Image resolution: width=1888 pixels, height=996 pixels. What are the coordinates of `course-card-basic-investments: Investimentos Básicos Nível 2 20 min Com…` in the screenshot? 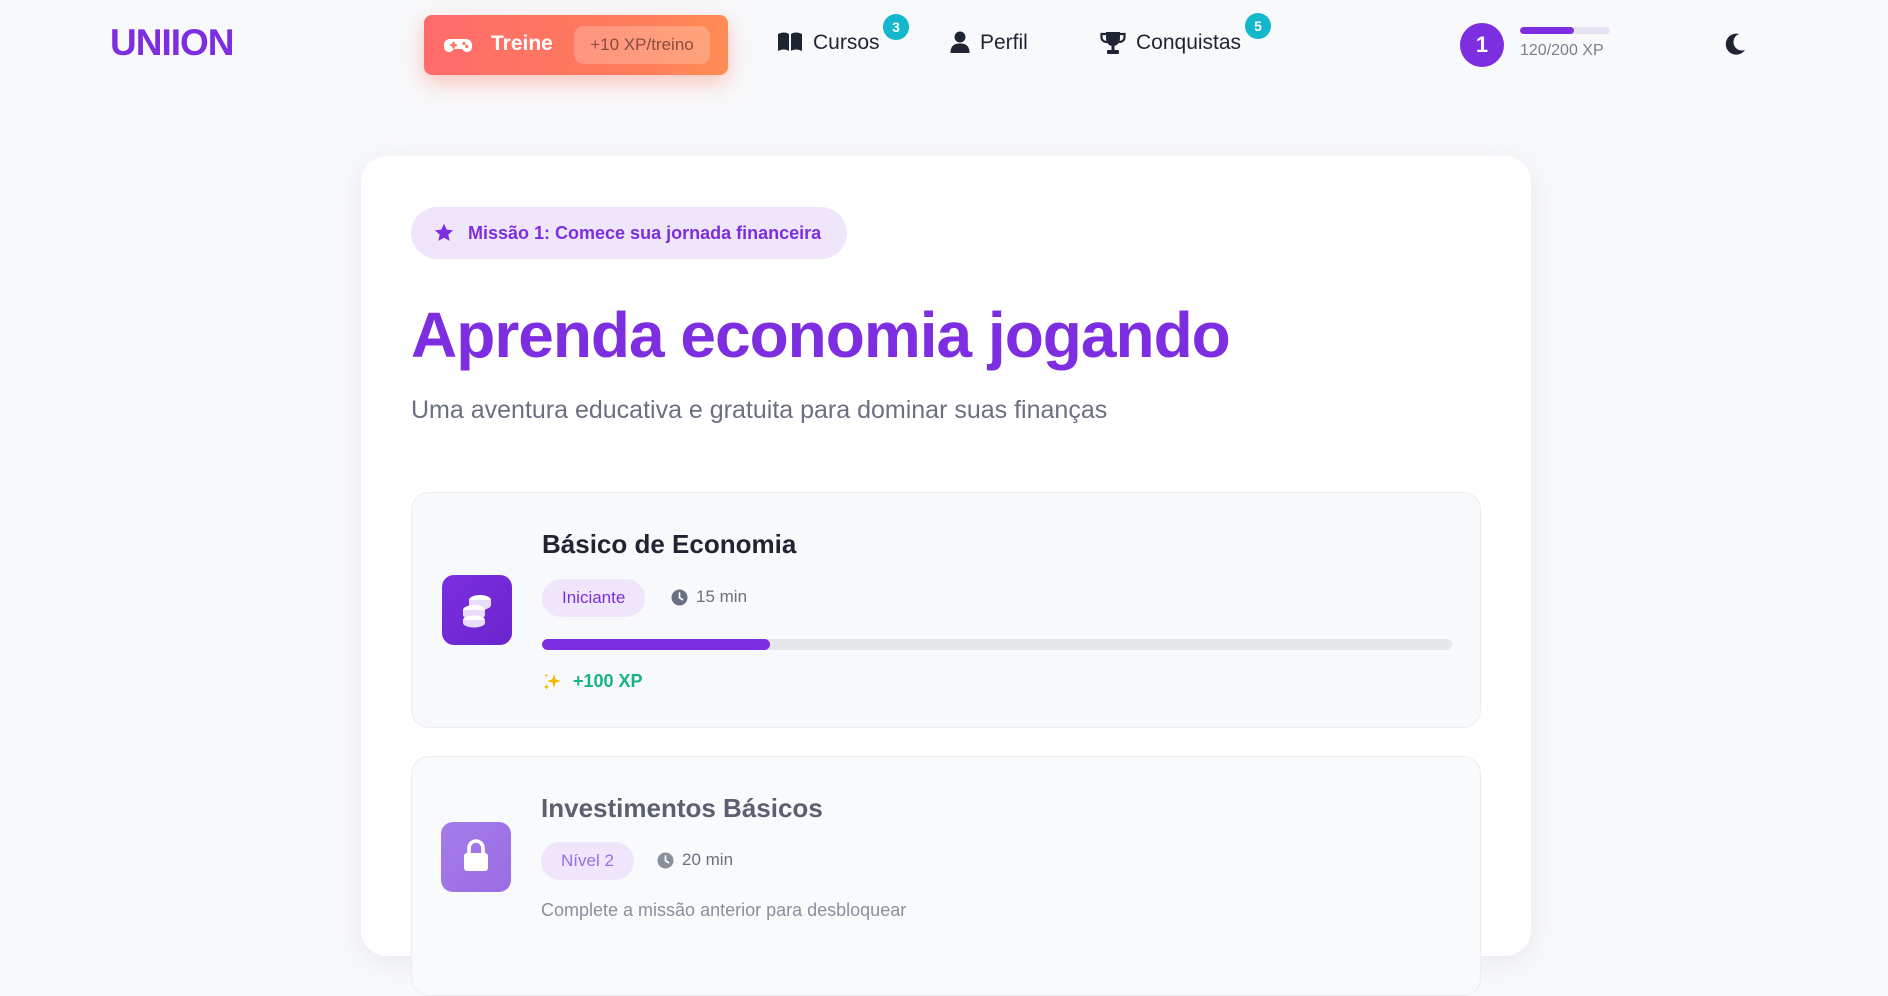 It's located at (946, 876).